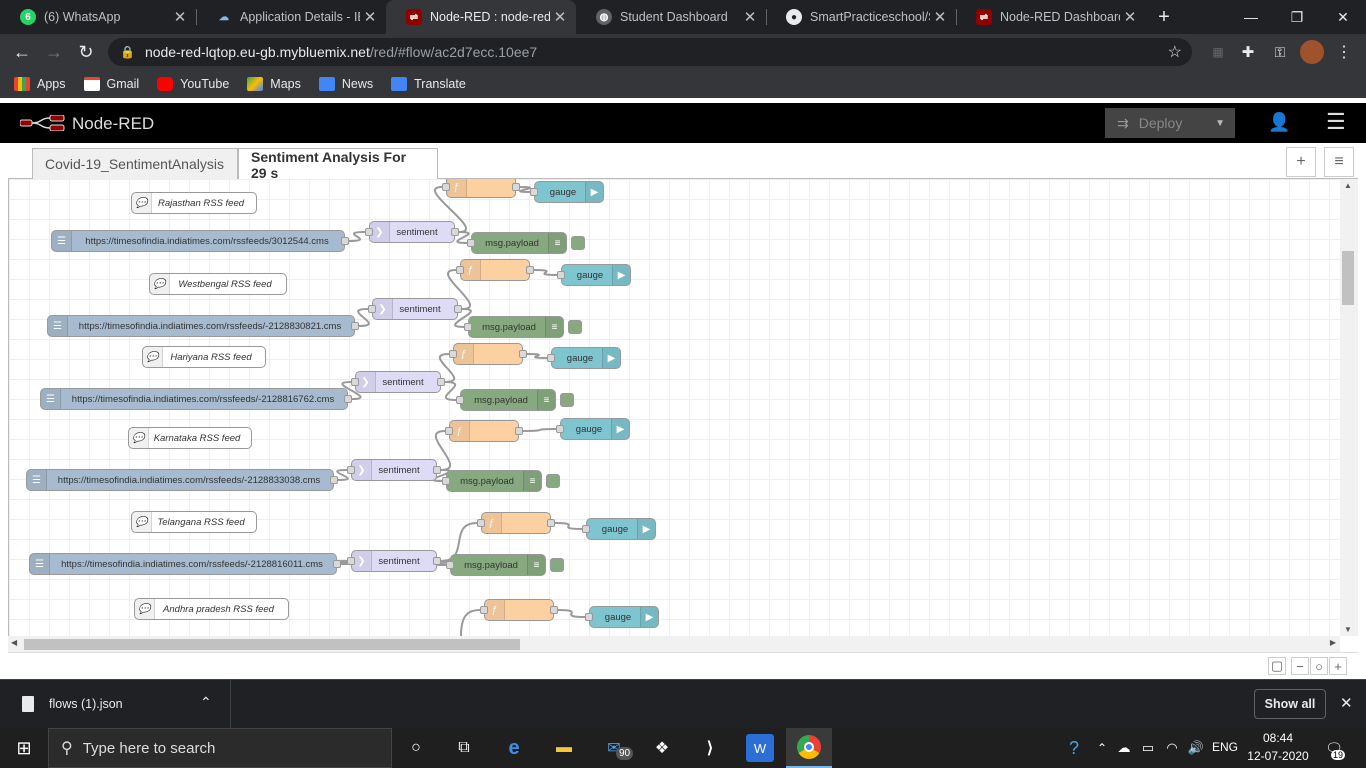  What do you see at coordinates (1349, 407) in the screenshot?
I see `vertical-scrollbar: ▲ ▼` at bounding box center [1349, 407].